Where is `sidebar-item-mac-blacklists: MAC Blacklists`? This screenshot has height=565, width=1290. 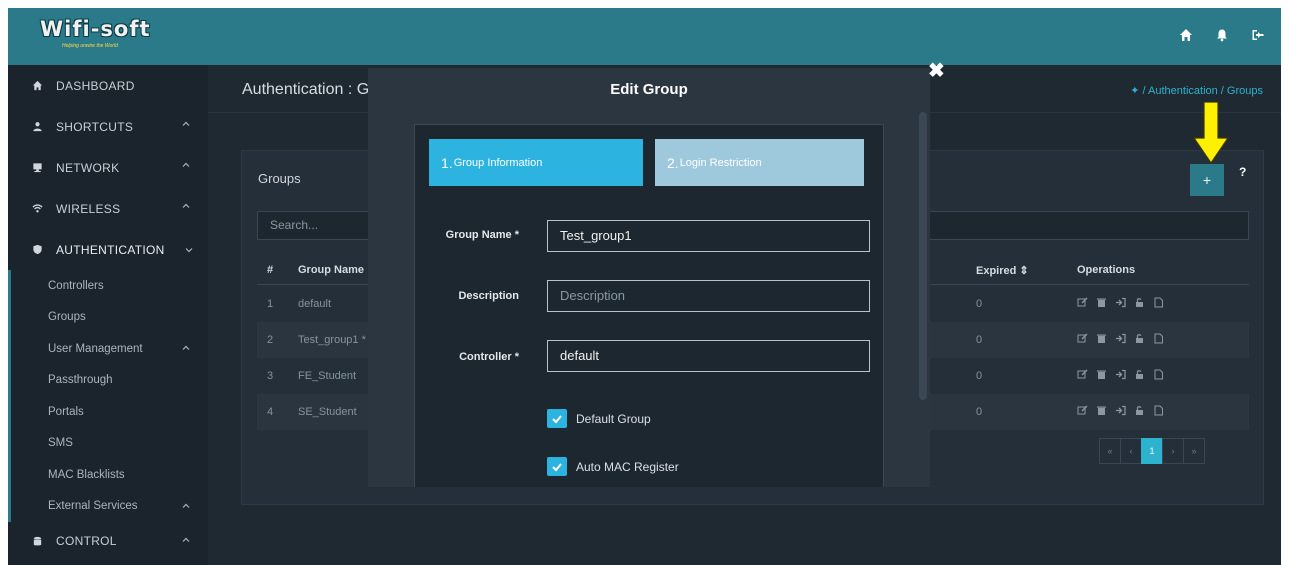
sidebar-item-mac-blacklists: MAC Blacklists is located at coordinates (109, 475).